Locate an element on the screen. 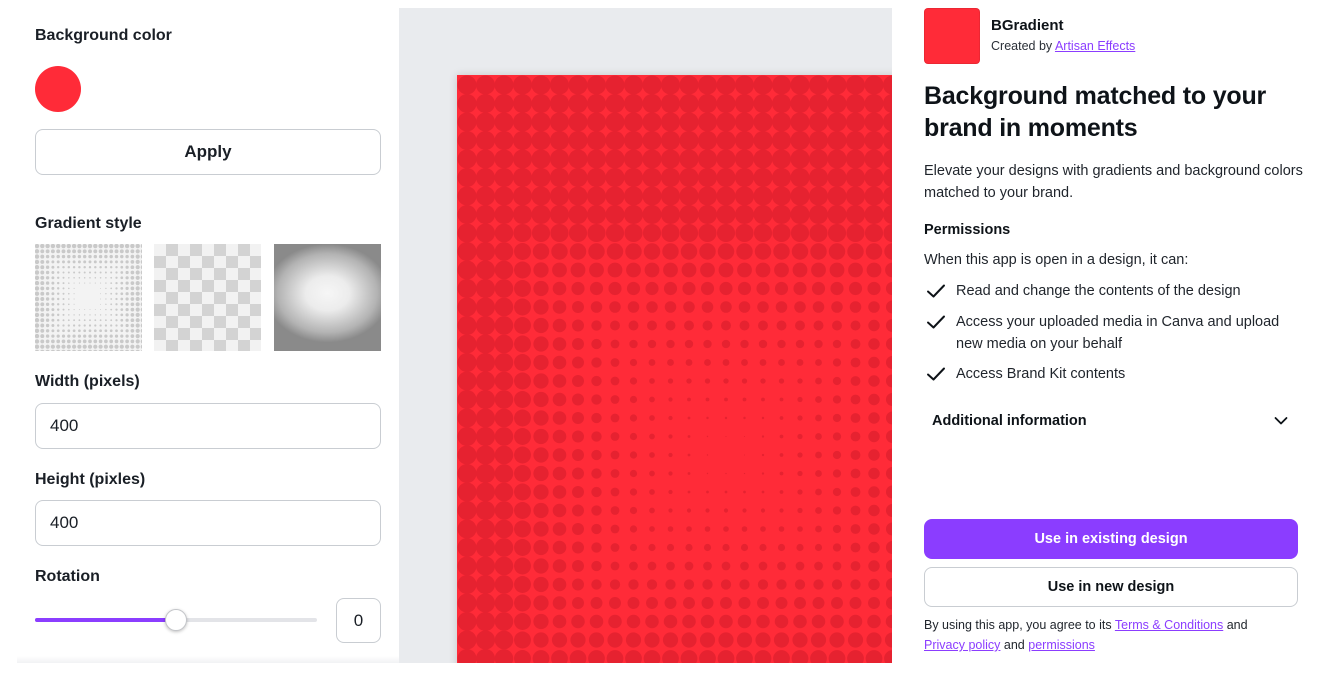 The height and width of the screenshot is (675, 1326). creator-link: Artisan Effects is located at coordinates (1095, 46).